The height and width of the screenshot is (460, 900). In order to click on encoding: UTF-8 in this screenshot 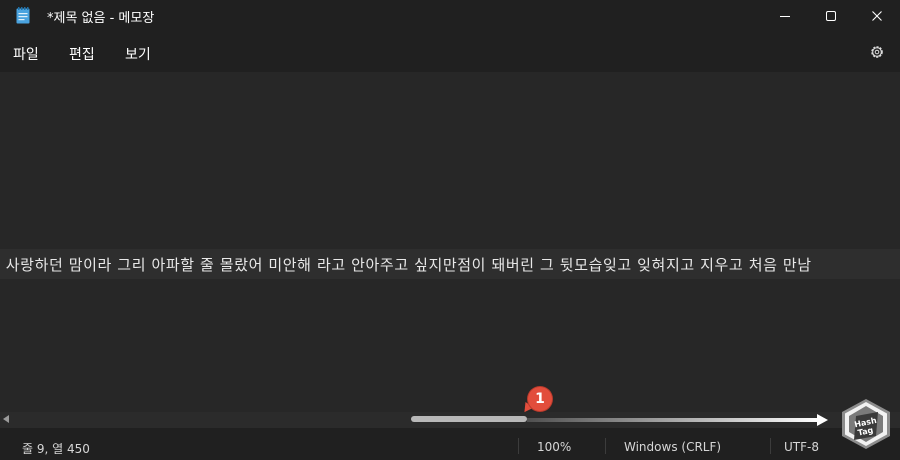, I will do `click(801, 447)`.